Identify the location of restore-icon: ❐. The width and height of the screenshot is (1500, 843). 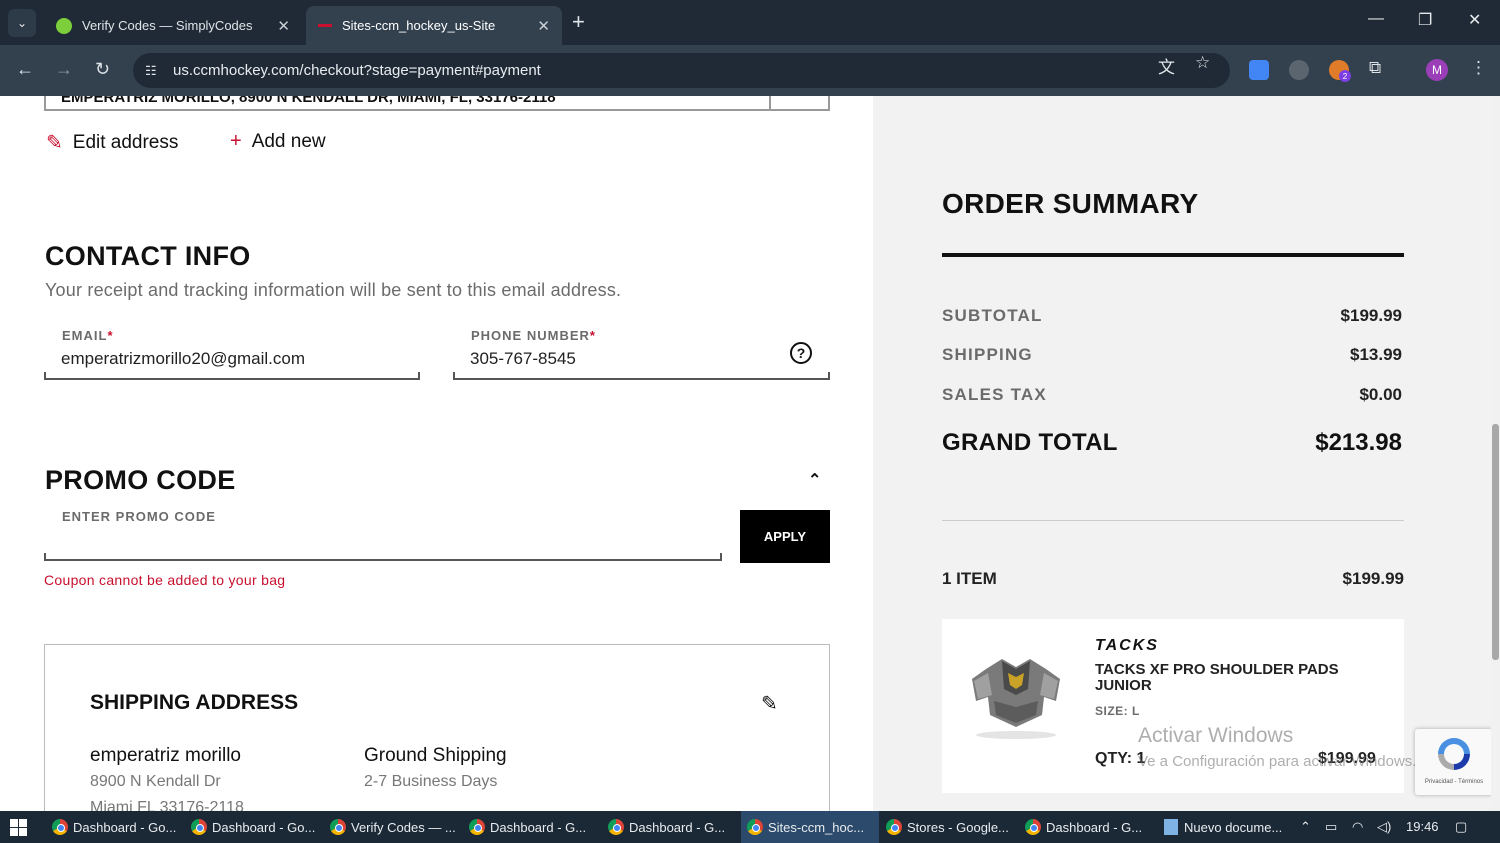
(1425, 20).